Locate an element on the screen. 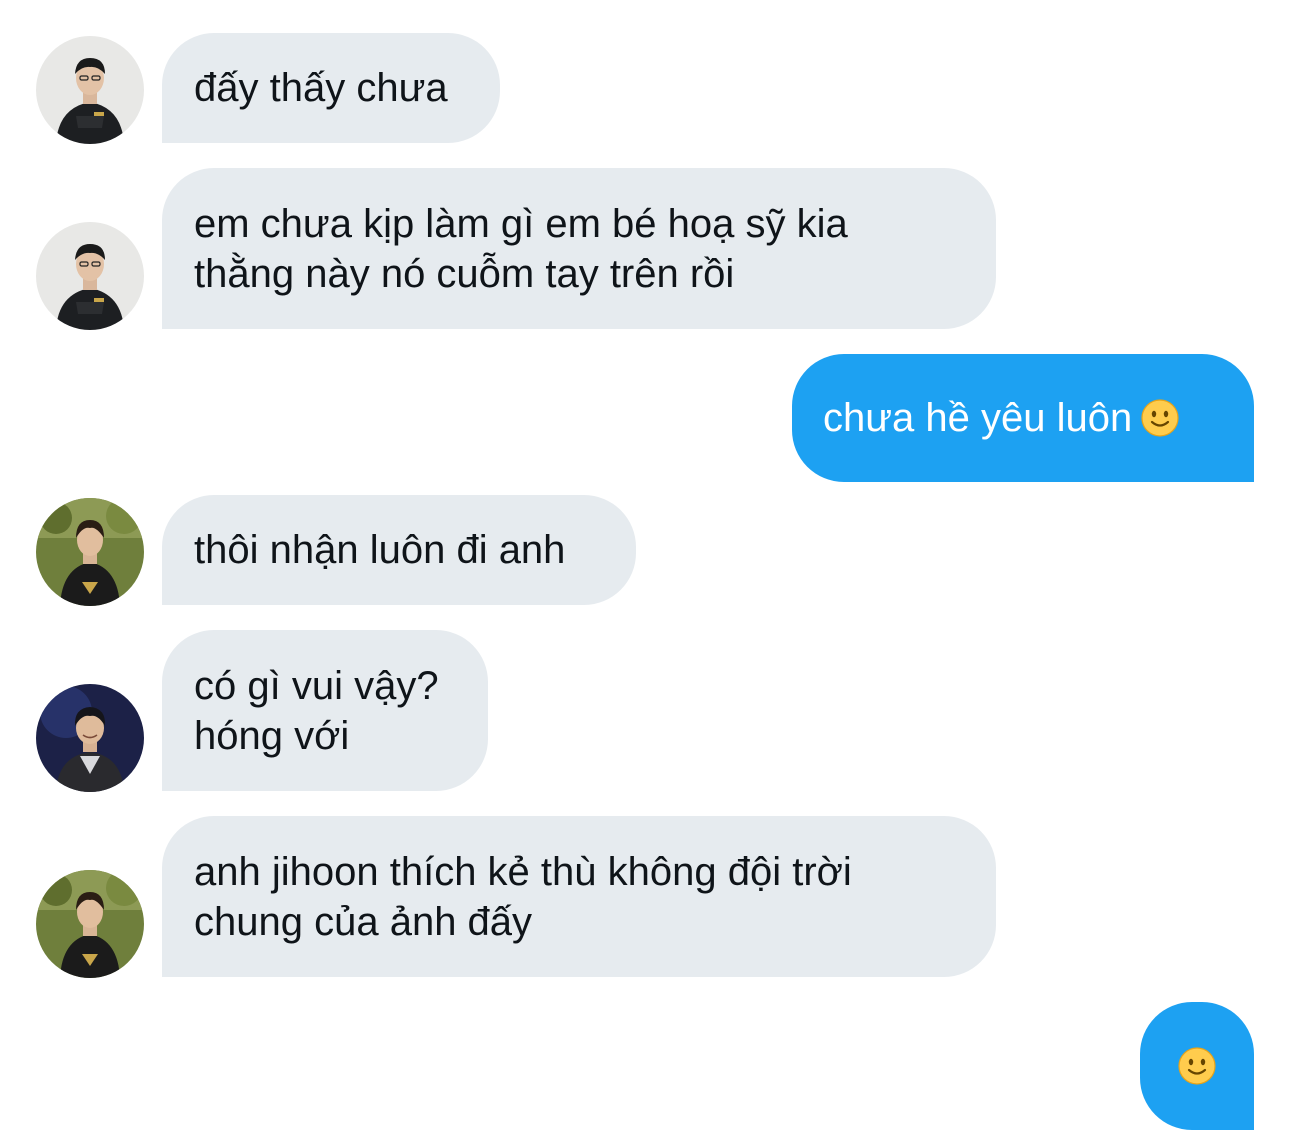 The image size is (1290, 1142). avatar-stage-suit is located at coordinates (90, 738).